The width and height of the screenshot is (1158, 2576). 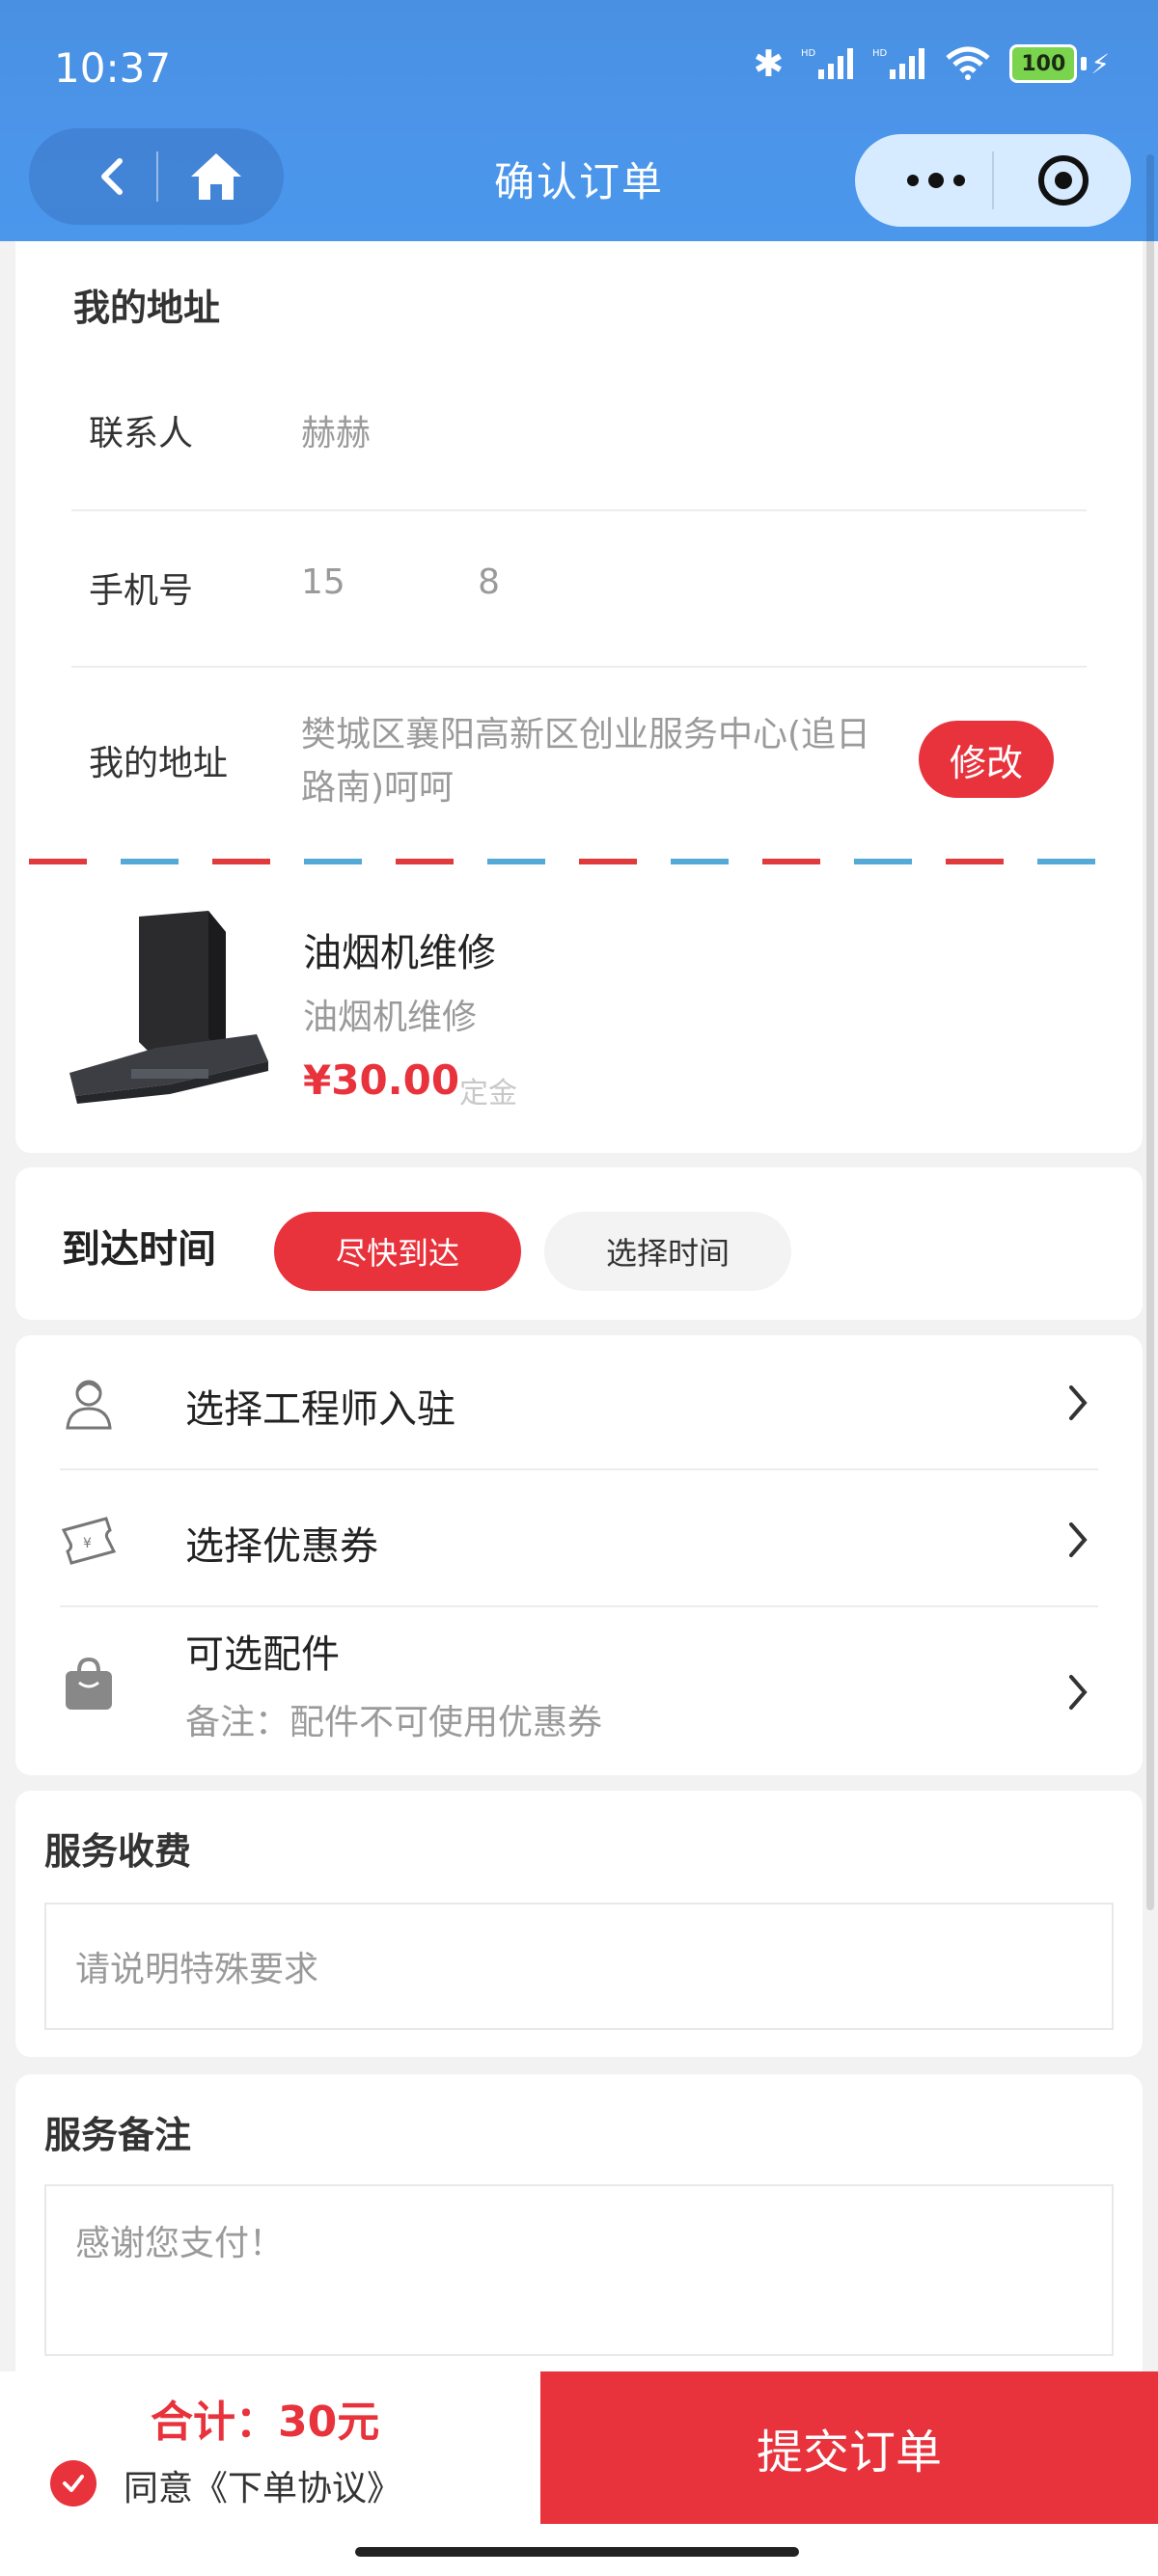 What do you see at coordinates (769, 64) in the screenshot?
I see `bluetooth-icon: ✱` at bounding box center [769, 64].